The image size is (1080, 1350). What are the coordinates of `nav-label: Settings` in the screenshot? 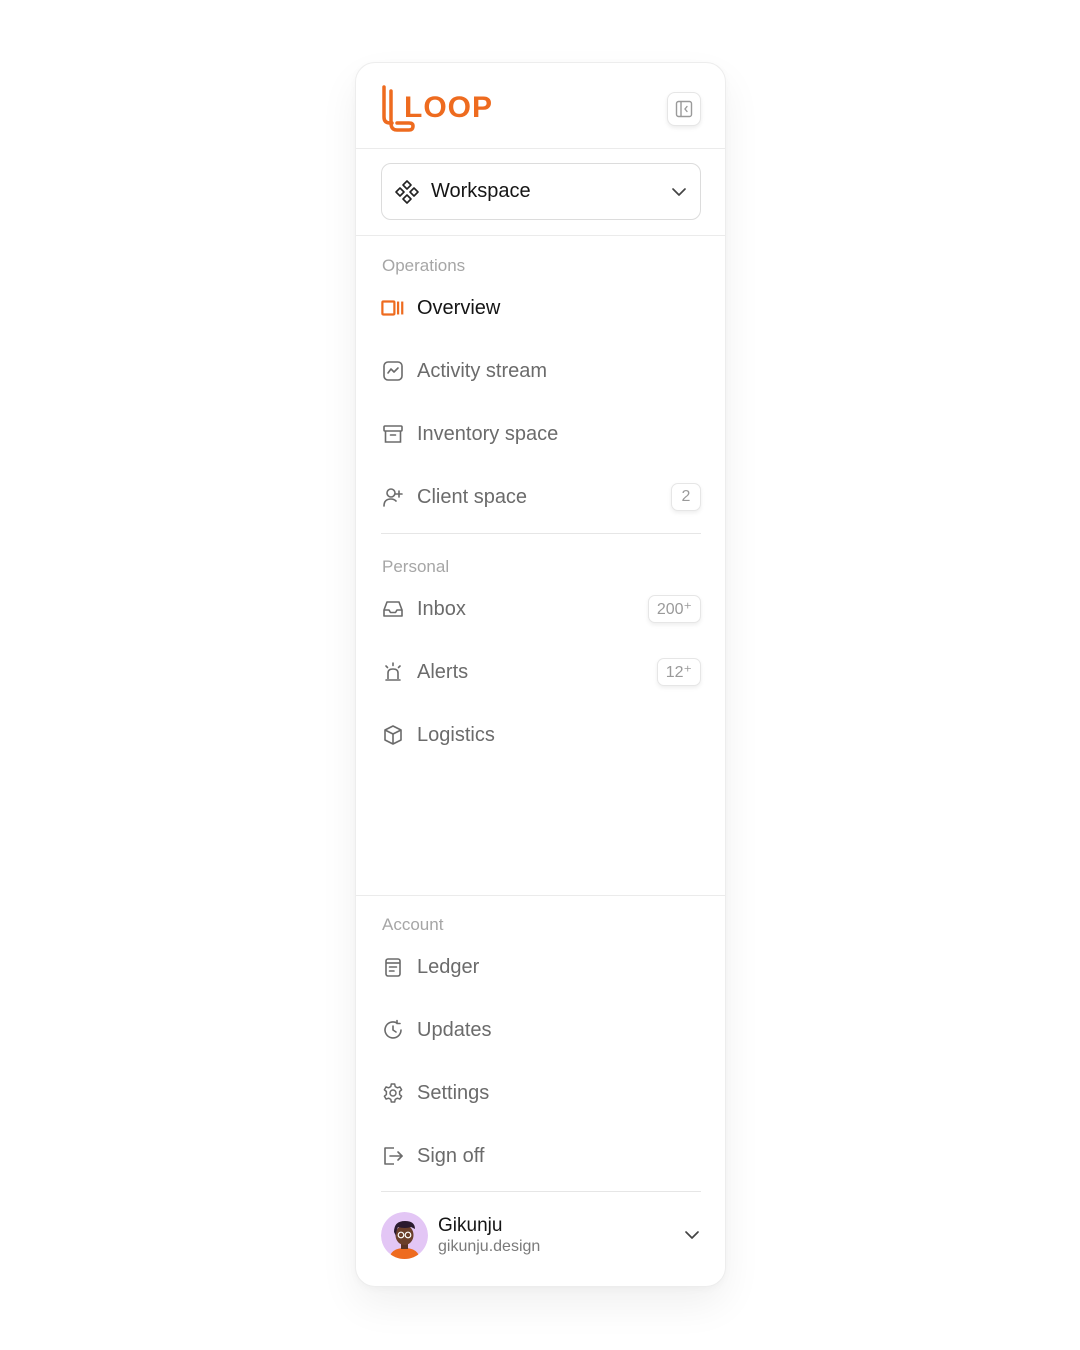 It's located at (453, 1092).